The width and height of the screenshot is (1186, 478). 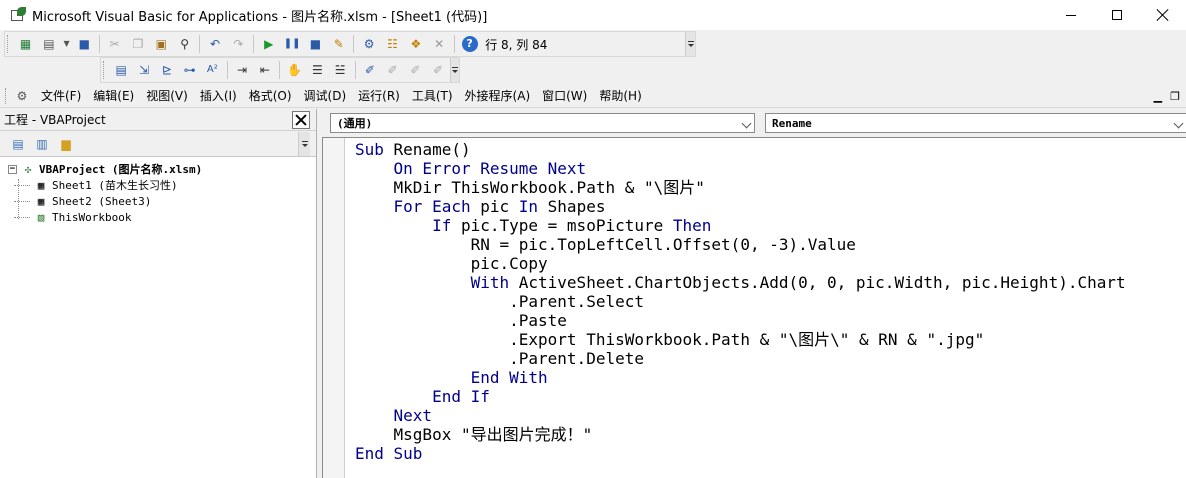 What do you see at coordinates (113, 96) in the screenshot?
I see `menu-edit: 编辑(E)` at bounding box center [113, 96].